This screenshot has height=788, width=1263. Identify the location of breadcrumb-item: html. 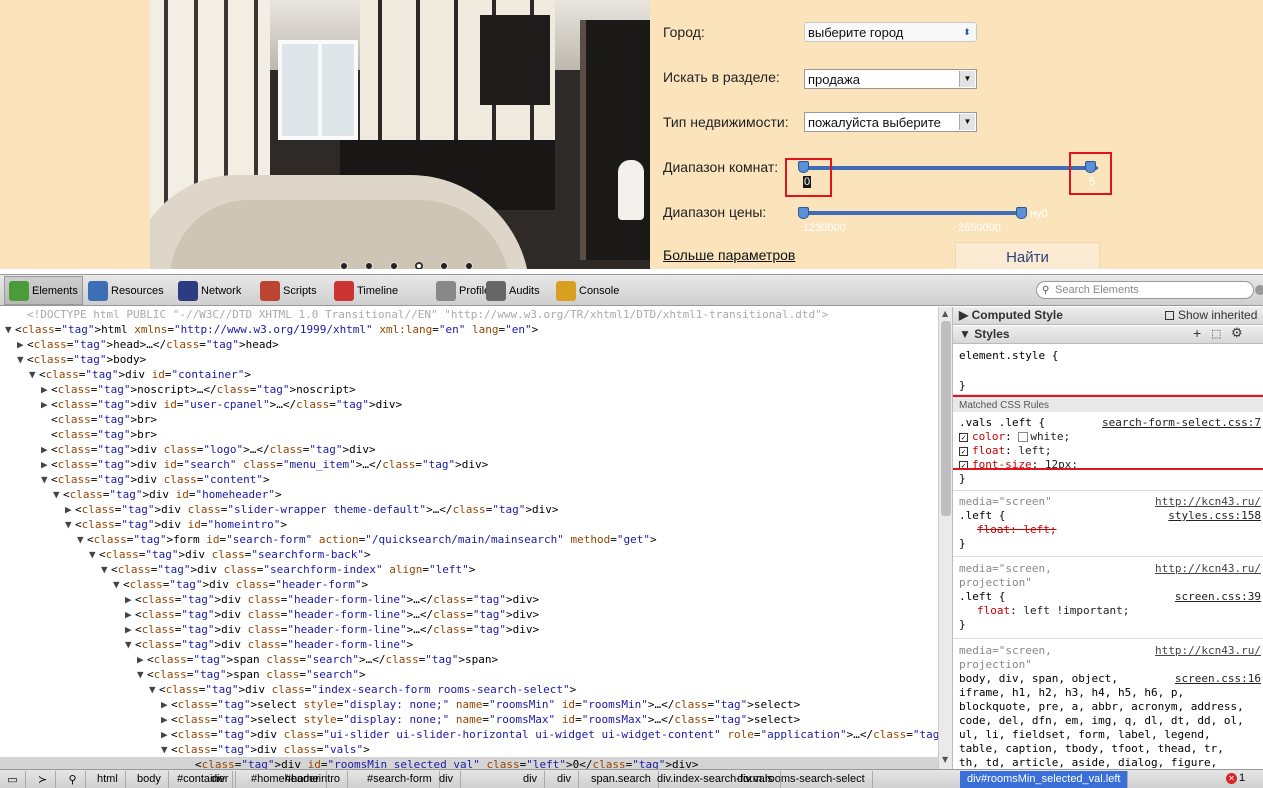
(108, 779).